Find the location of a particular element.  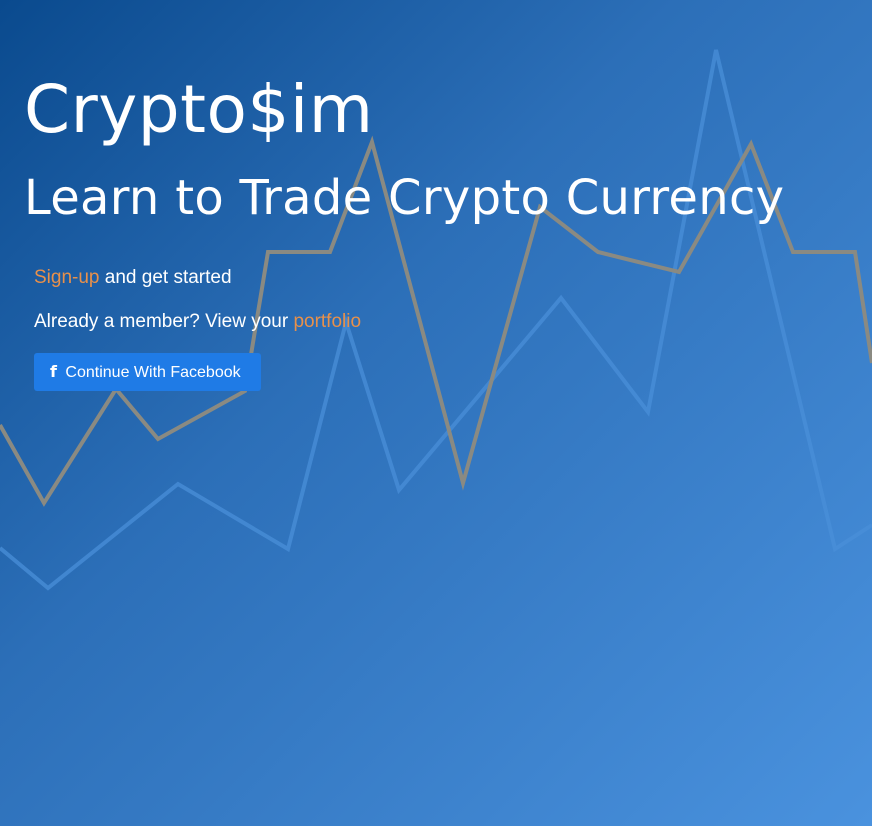

signup-link: Sign-up is located at coordinates (67, 277).